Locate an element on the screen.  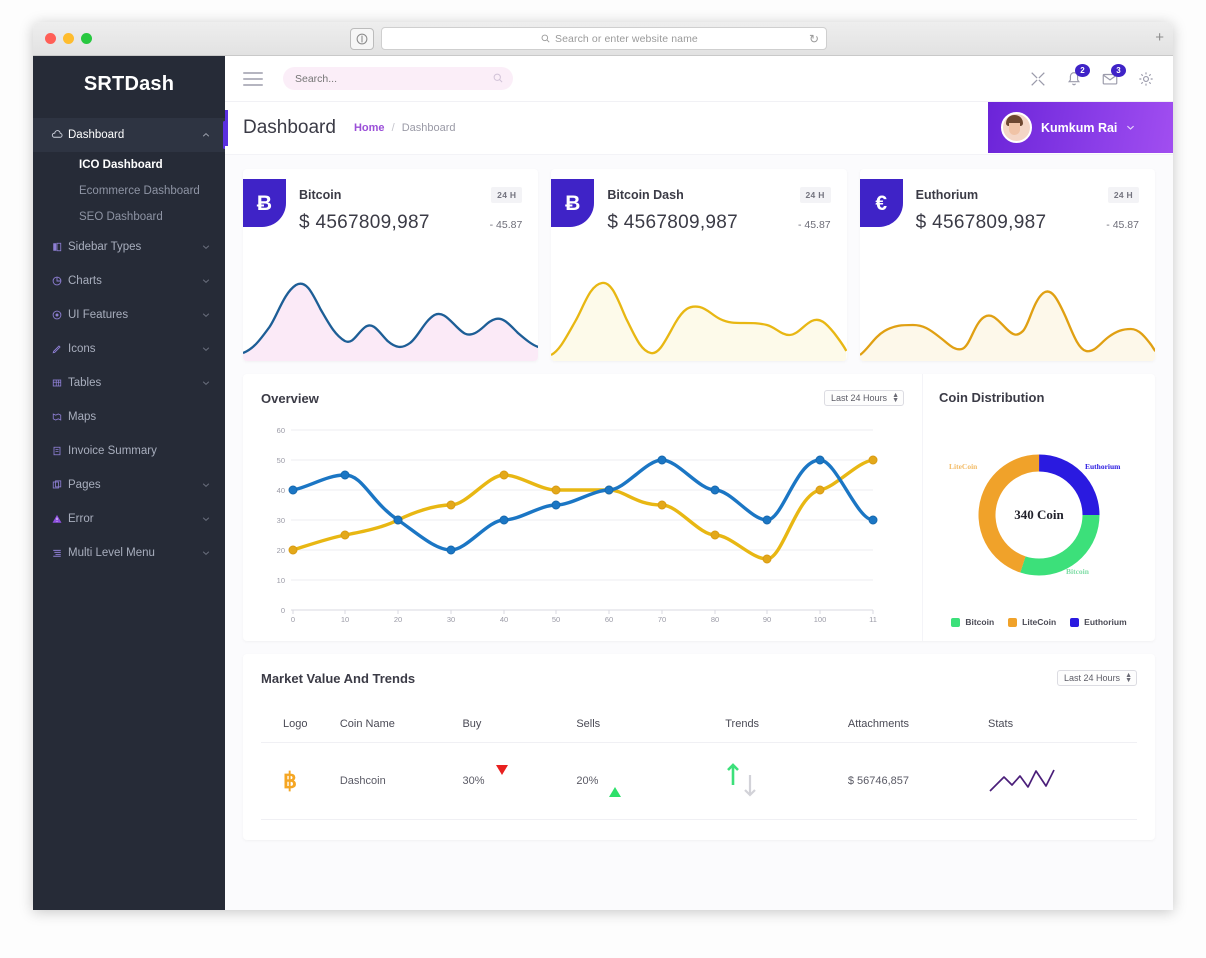
user-name: Kumkum Rai is located at coordinates (1079, 127).